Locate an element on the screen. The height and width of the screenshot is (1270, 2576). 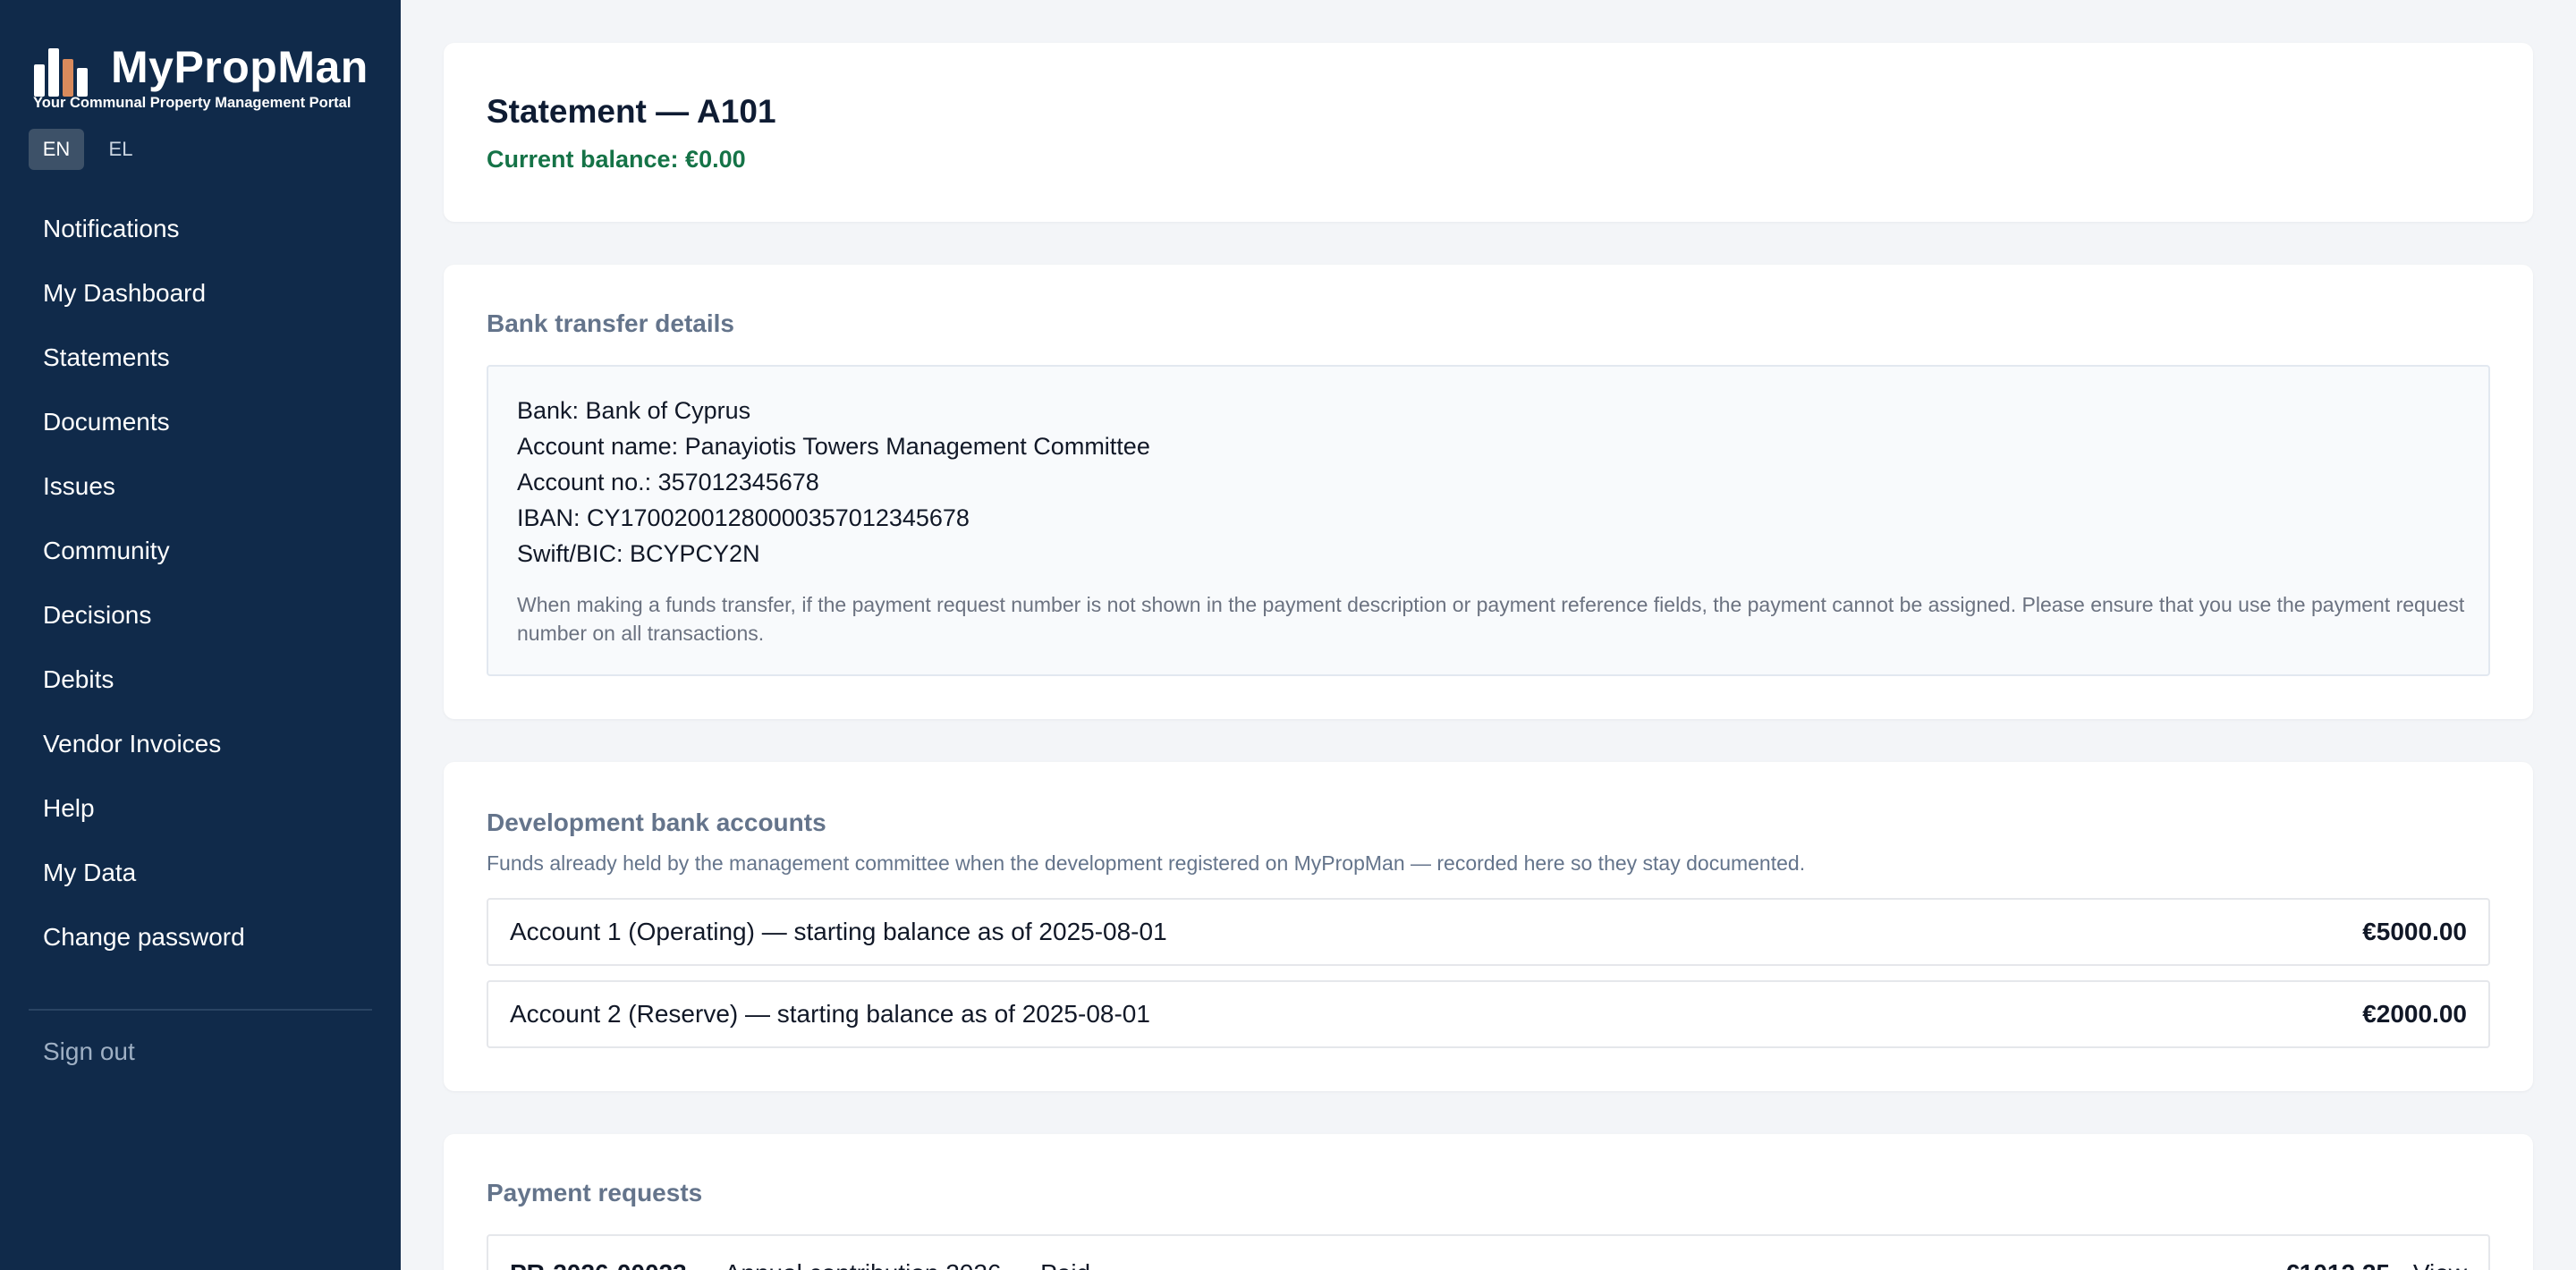
language-el-button: EL is located at coordinates (120, 149).